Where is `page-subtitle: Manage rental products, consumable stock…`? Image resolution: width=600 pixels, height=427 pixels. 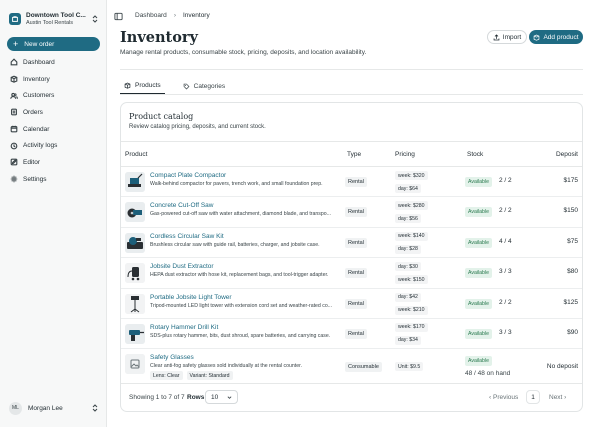
page-subtitle: Manage rental products, consumable stock… is located at coordinates (243, 52).